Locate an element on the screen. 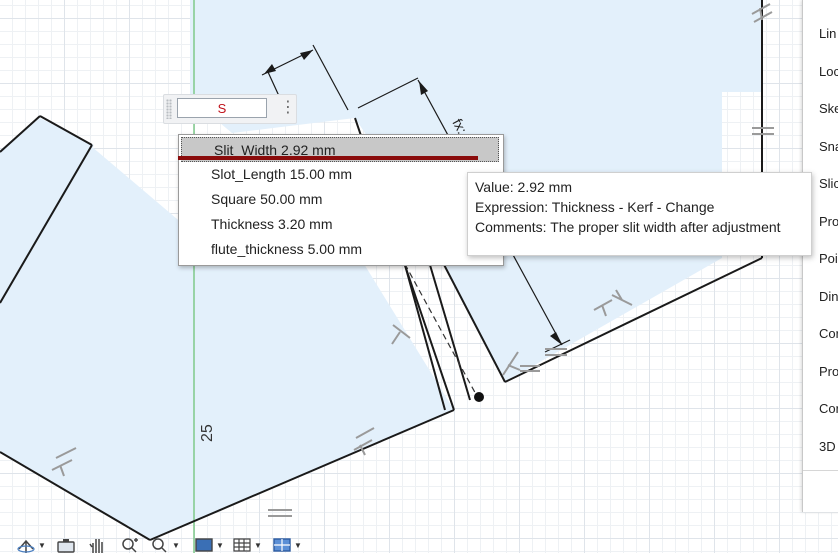 The image size is (838, 553). item-value: 50.00 mm is located at coordinates (291, 199).